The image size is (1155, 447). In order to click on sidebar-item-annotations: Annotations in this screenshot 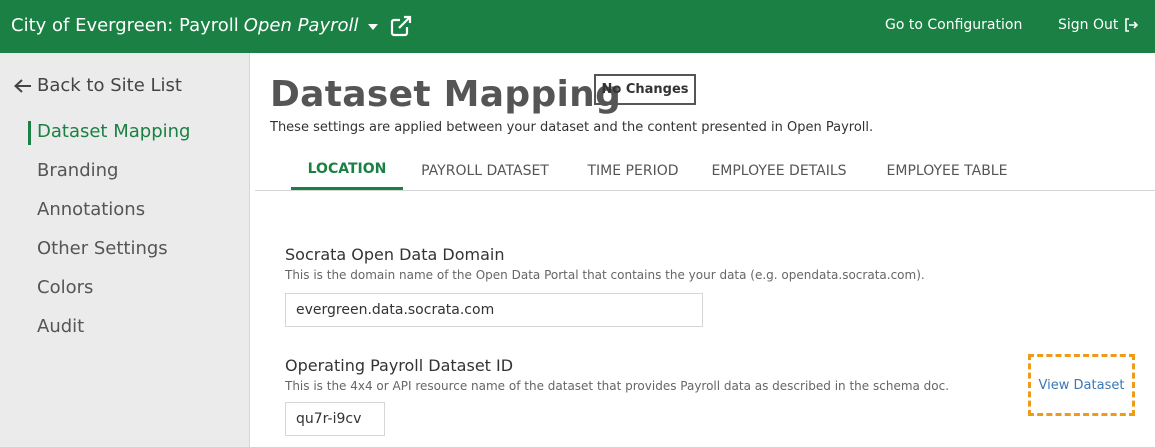, I will do `click(91, 209)`.